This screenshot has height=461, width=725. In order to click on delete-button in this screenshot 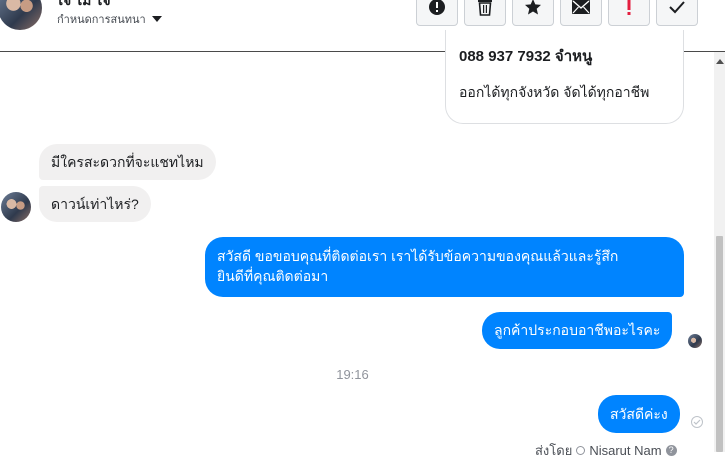, I will do `click(485, 13)`.